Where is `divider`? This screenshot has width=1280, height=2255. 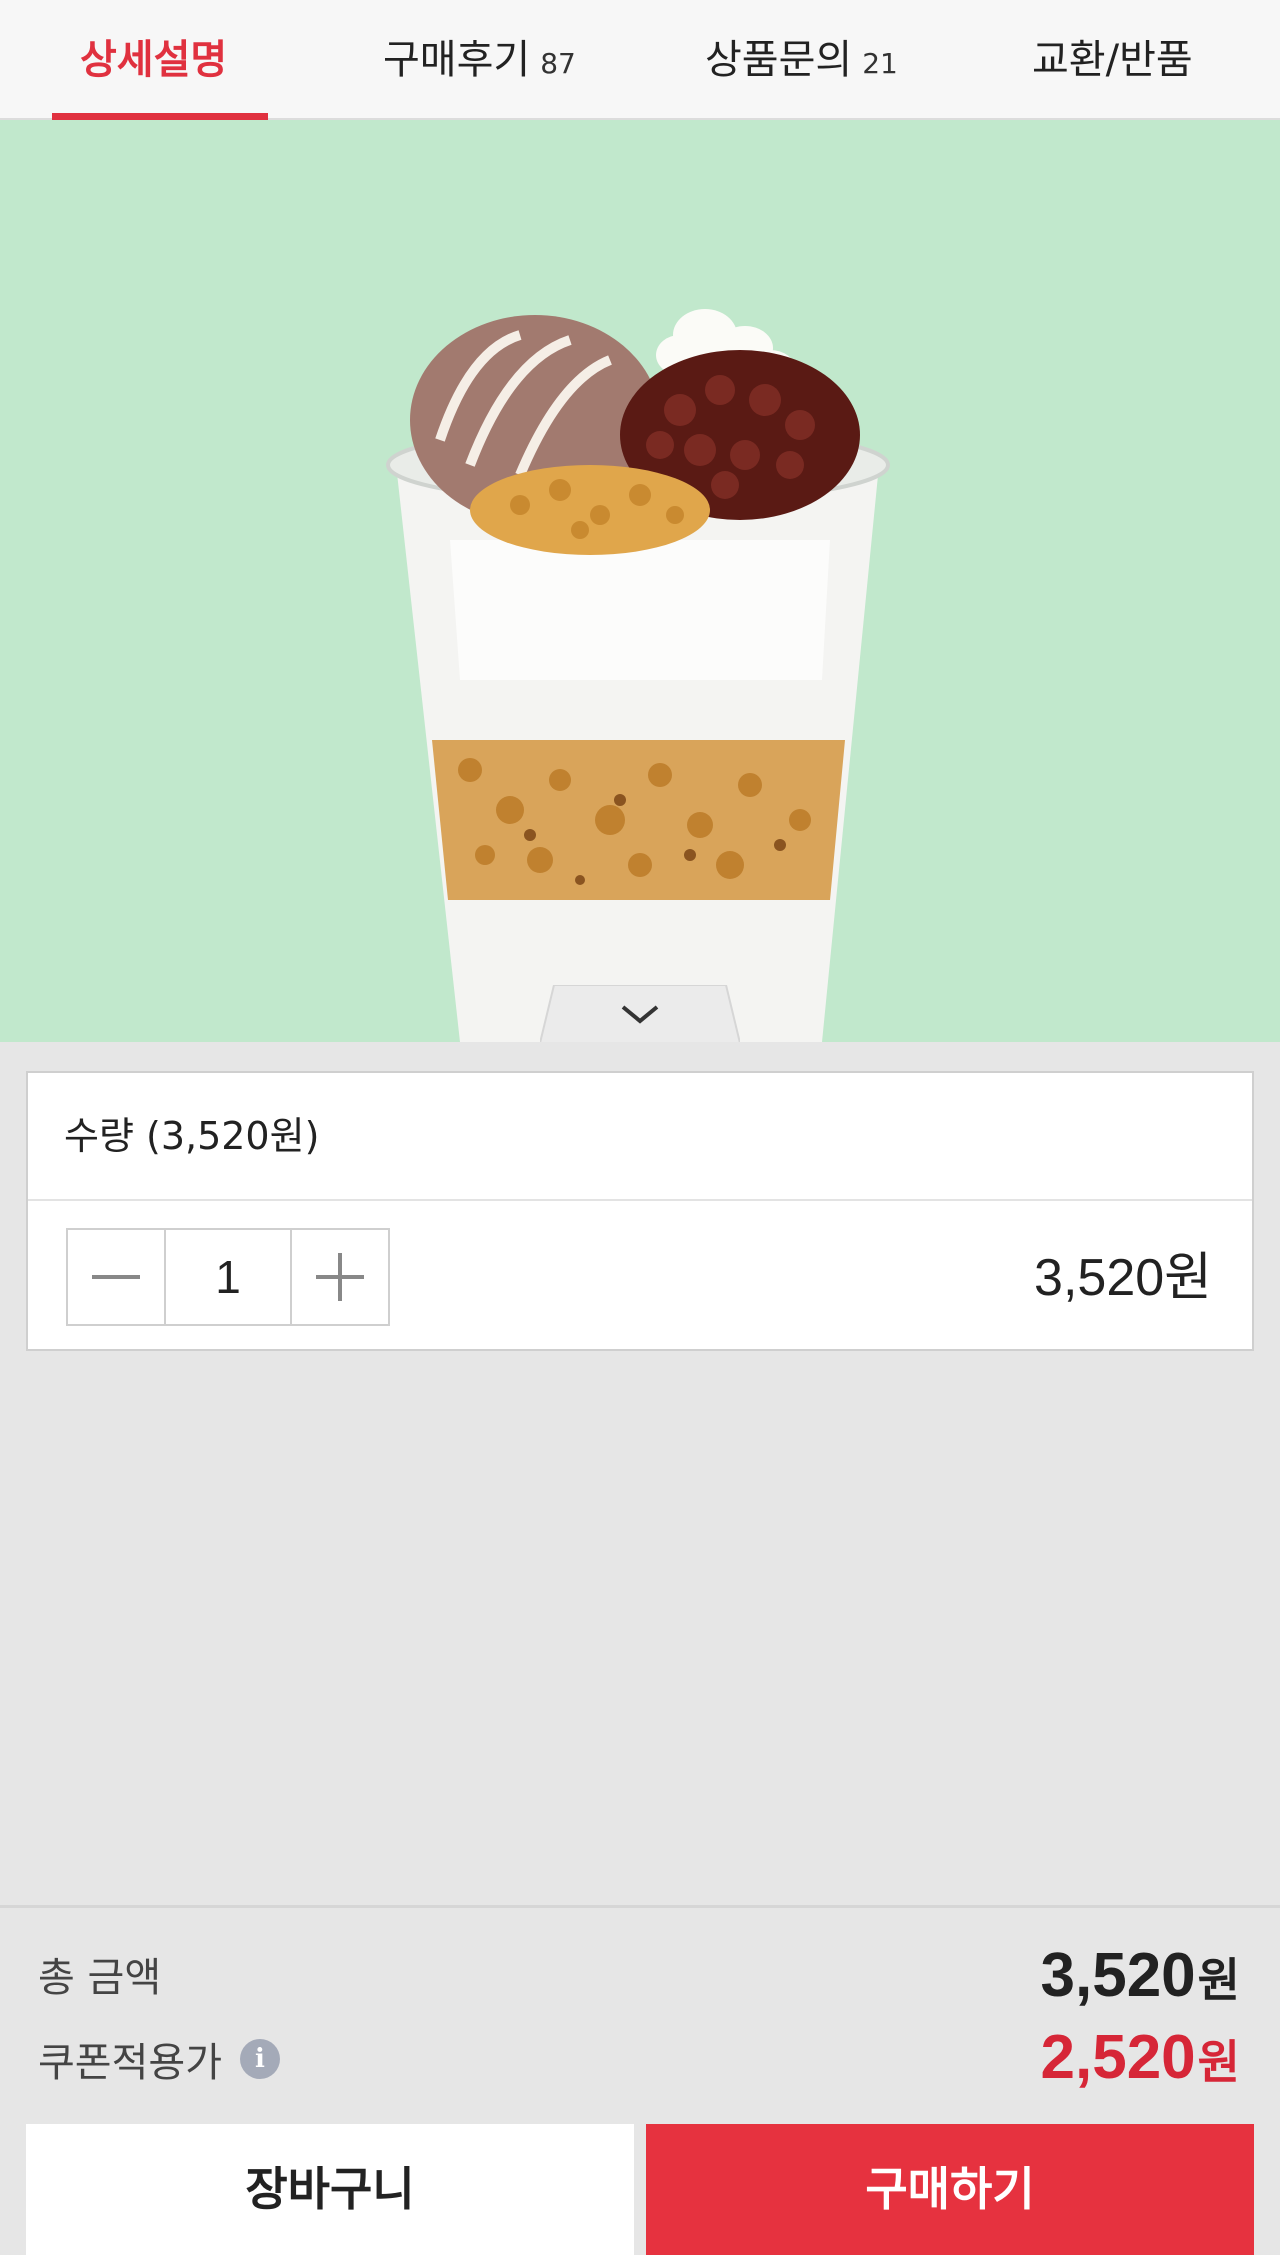 divider is located at coordinates (640, 1200).